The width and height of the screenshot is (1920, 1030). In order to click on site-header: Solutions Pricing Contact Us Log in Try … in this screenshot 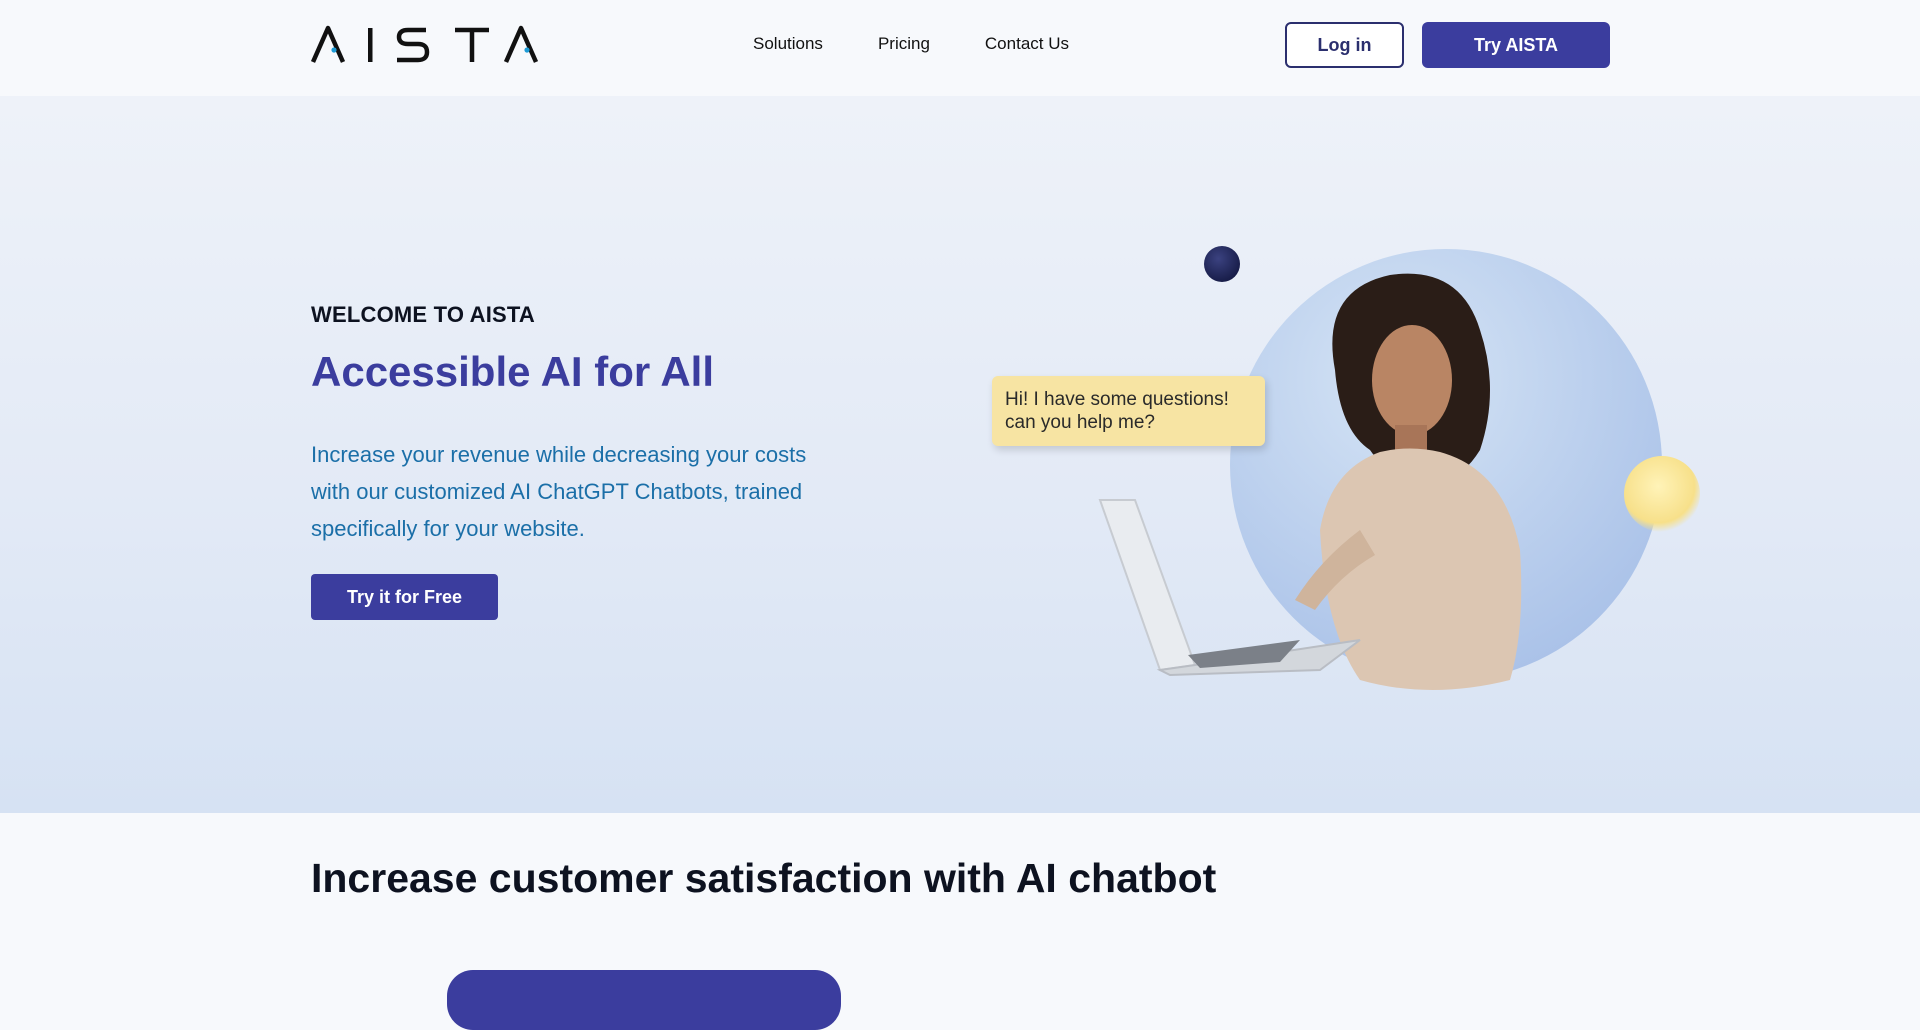, I will do `click(960, 48)`.